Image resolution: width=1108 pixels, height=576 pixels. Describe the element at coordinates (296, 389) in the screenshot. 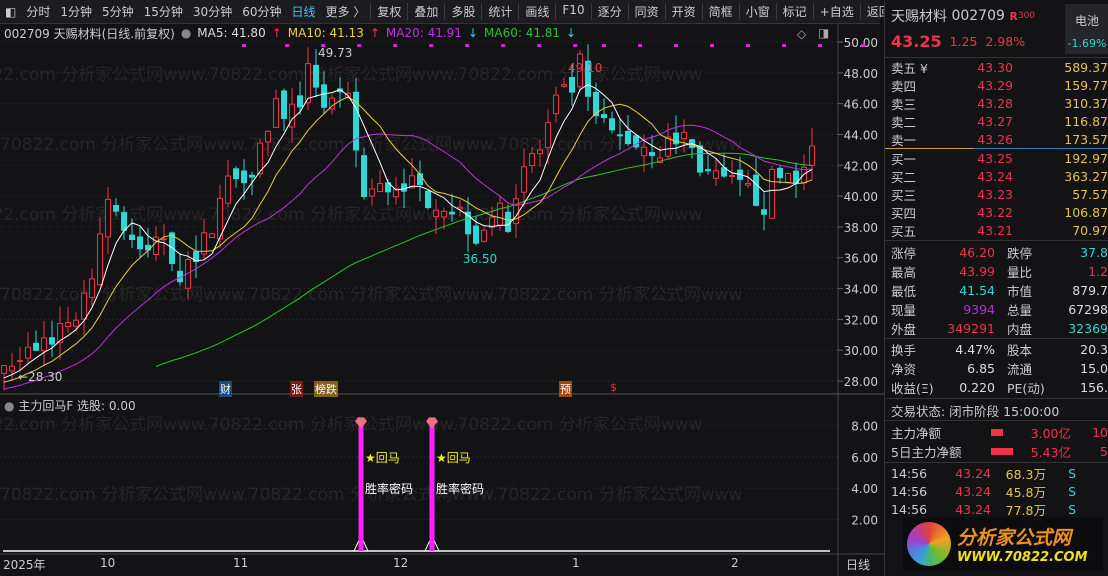

I see `event-marker: 张` at that location.